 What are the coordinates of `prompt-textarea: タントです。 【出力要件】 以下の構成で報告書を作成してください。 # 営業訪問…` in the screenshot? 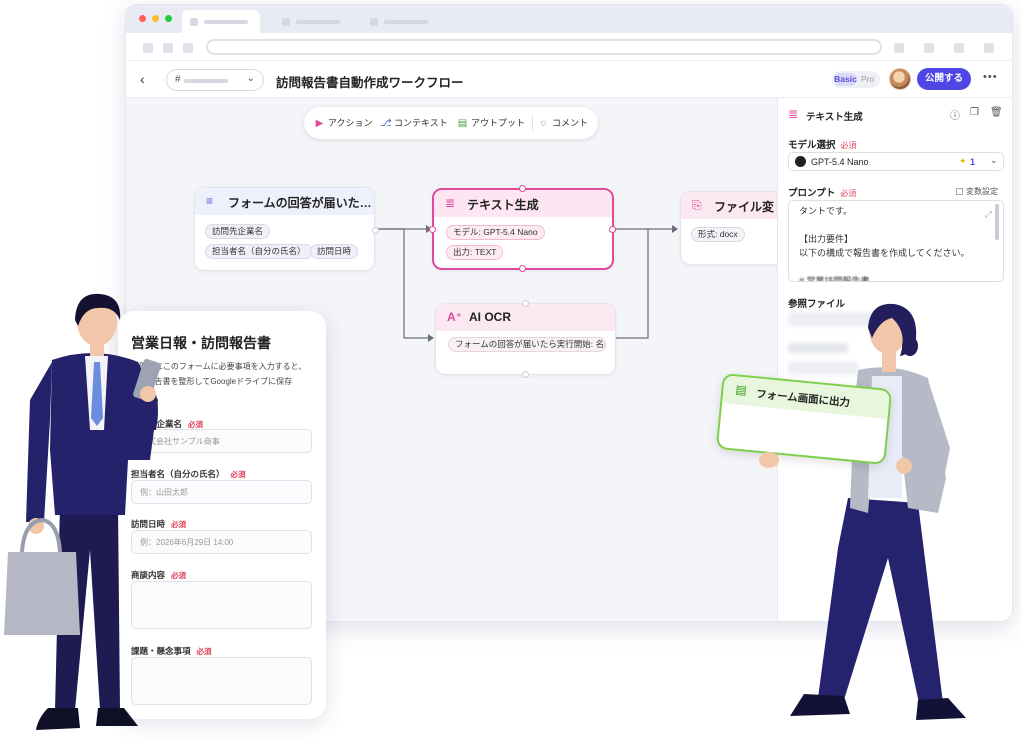 It's located at (896, 241).